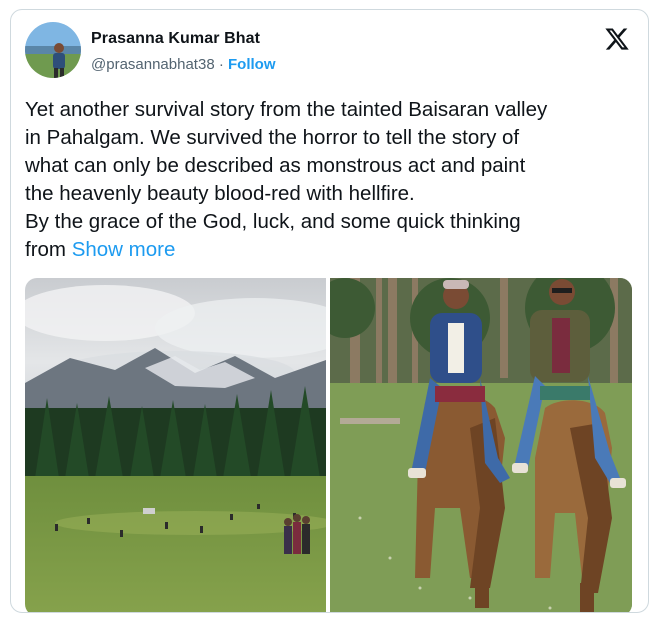 The height and width of the screenshot is (620, 661). What do you see at coordinates (153, 64) in the screenshot?
I see `author-handle: @prasannabhat38` at bounding box center [153, 64].